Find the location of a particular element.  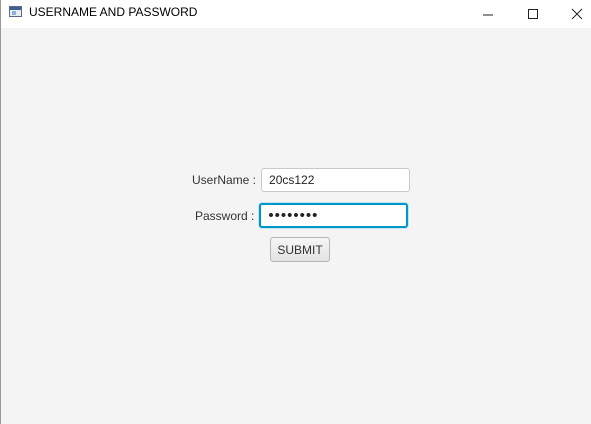

username-row: UserName : is located at coordinates (301, 180).